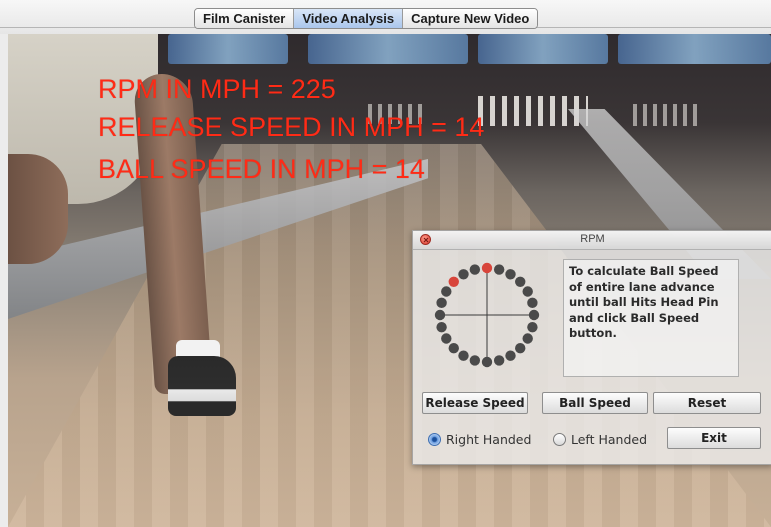 The height and width of the screenshot is (527, 771). I want to click on rpm-dial-icon, so click(487, 315).